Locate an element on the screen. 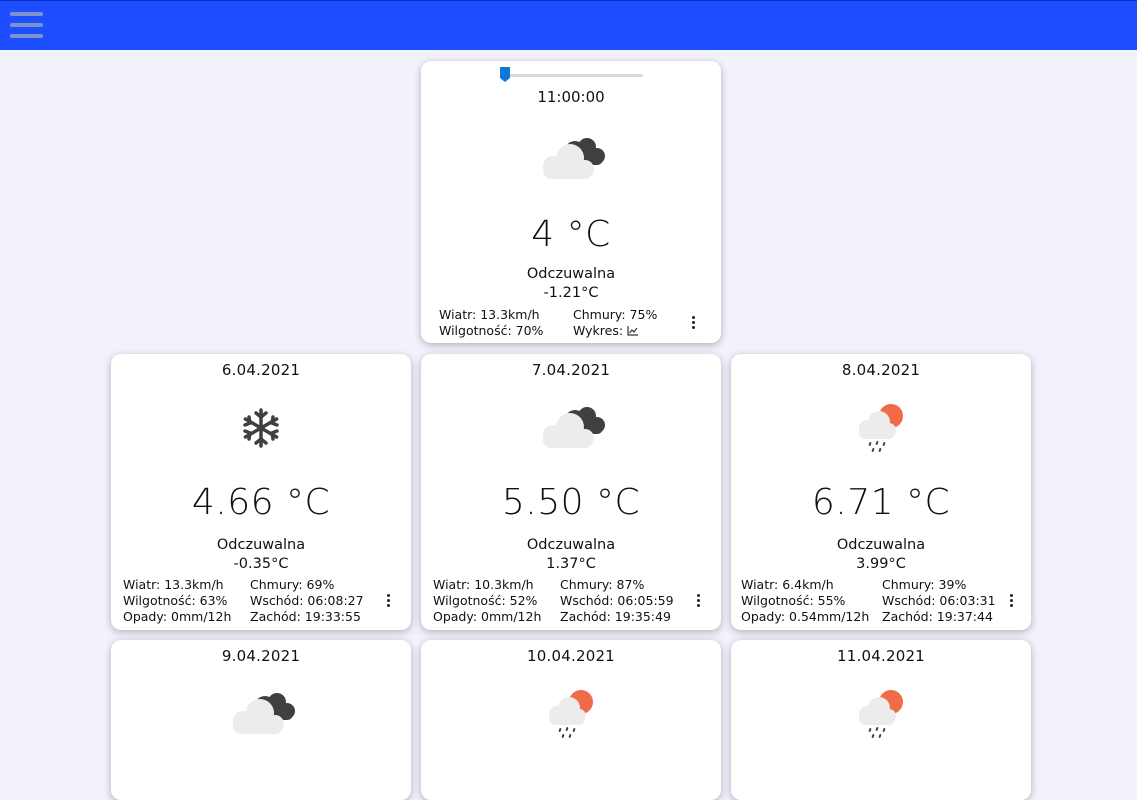 Image resolution: width=1137 pixels, height=800 pixels. feels-like-value: 3.99°C is located at coordinates (881, 564).